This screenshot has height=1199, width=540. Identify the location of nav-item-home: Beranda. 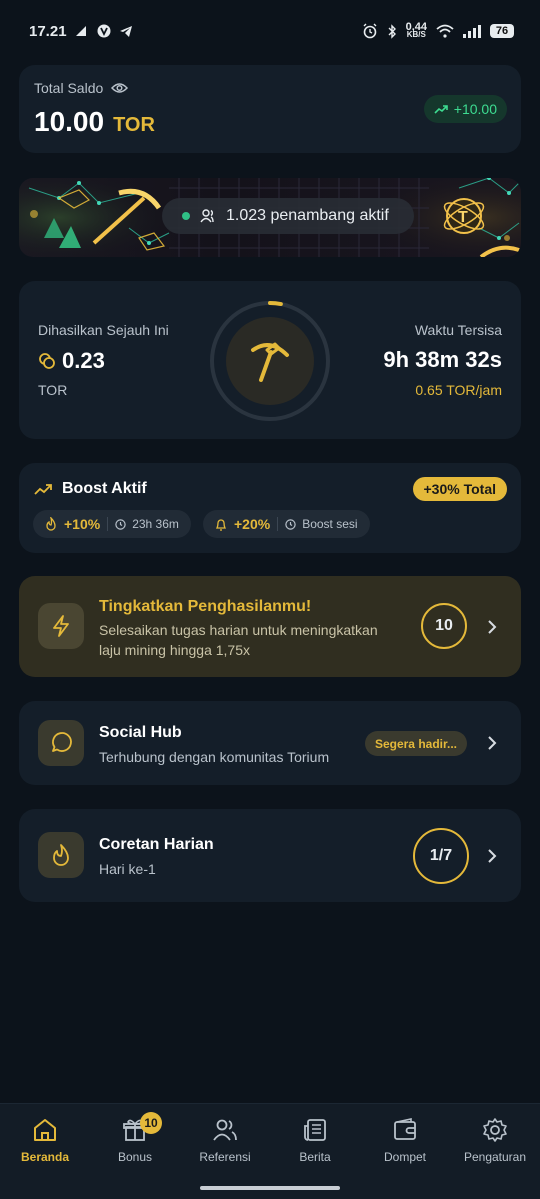
(45, 1140).